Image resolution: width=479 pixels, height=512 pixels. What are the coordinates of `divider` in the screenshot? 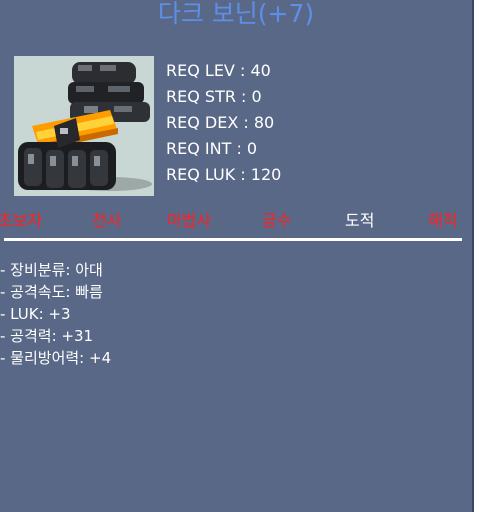 It's located at (233, 239).